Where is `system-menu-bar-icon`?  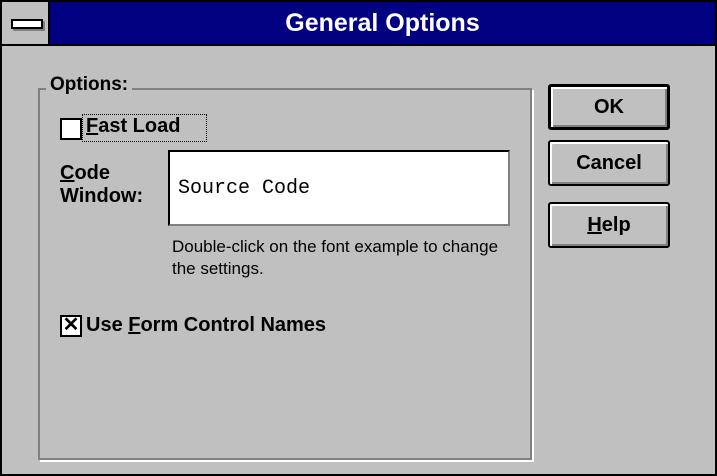
system-menu-bar-icon is located at coordinates (27, 24).